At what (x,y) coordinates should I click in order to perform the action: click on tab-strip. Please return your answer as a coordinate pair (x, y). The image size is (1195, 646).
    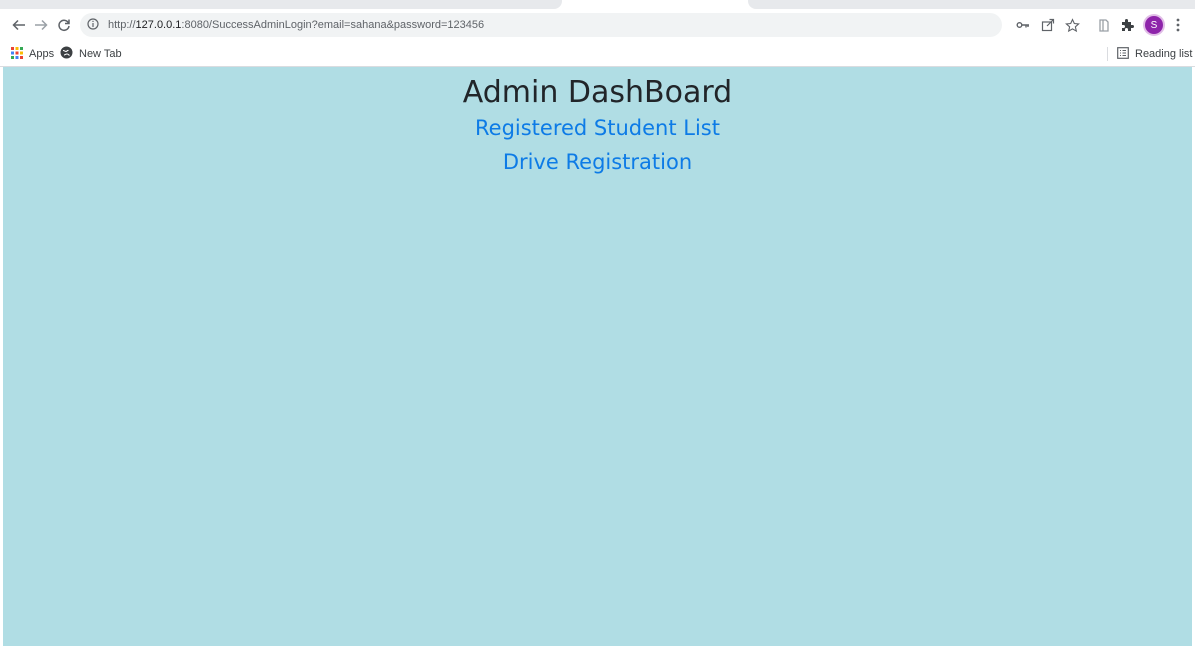
    Looking at the image, I should click on (597, 5).